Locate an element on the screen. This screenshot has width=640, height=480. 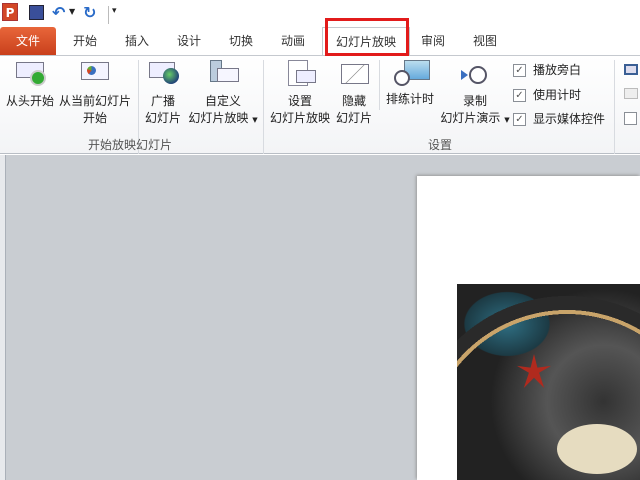
play-narrations-checkbox: ✓ 播放旁白 is located at coordinates (547, 69).